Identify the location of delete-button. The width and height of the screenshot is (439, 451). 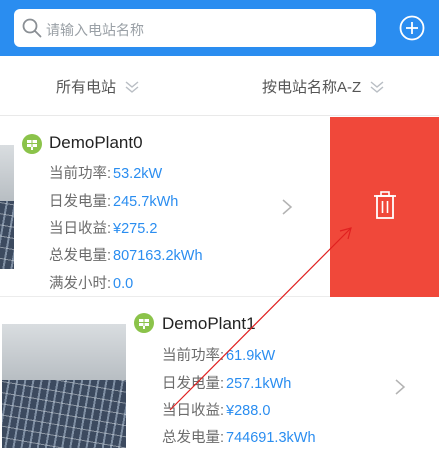
(384, 207).